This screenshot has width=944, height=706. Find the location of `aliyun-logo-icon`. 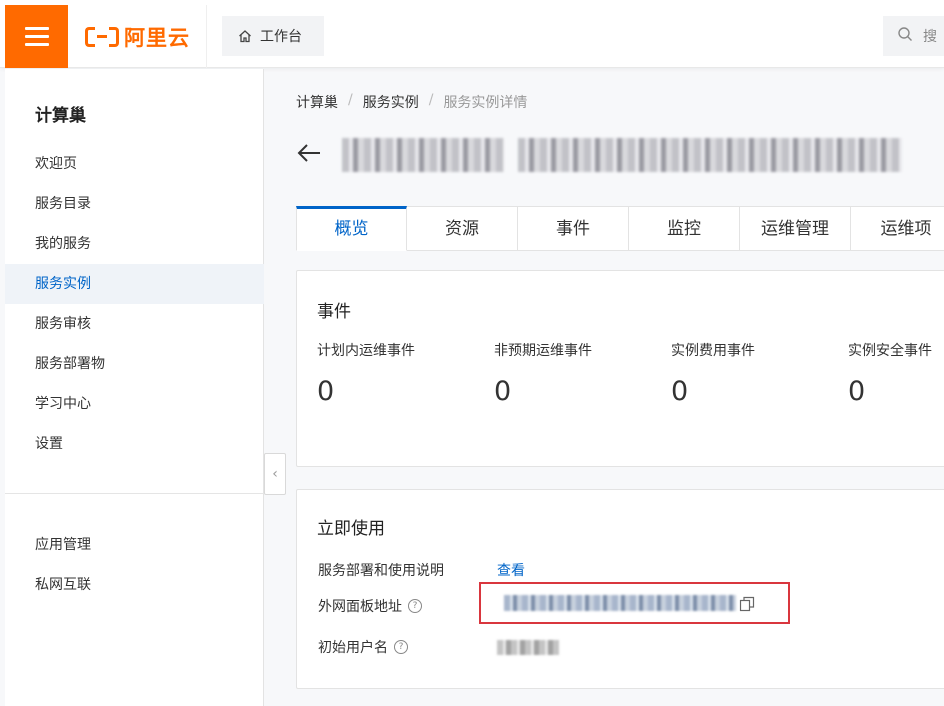

aliyun-logo-icon is located at coordinates (102, 36).